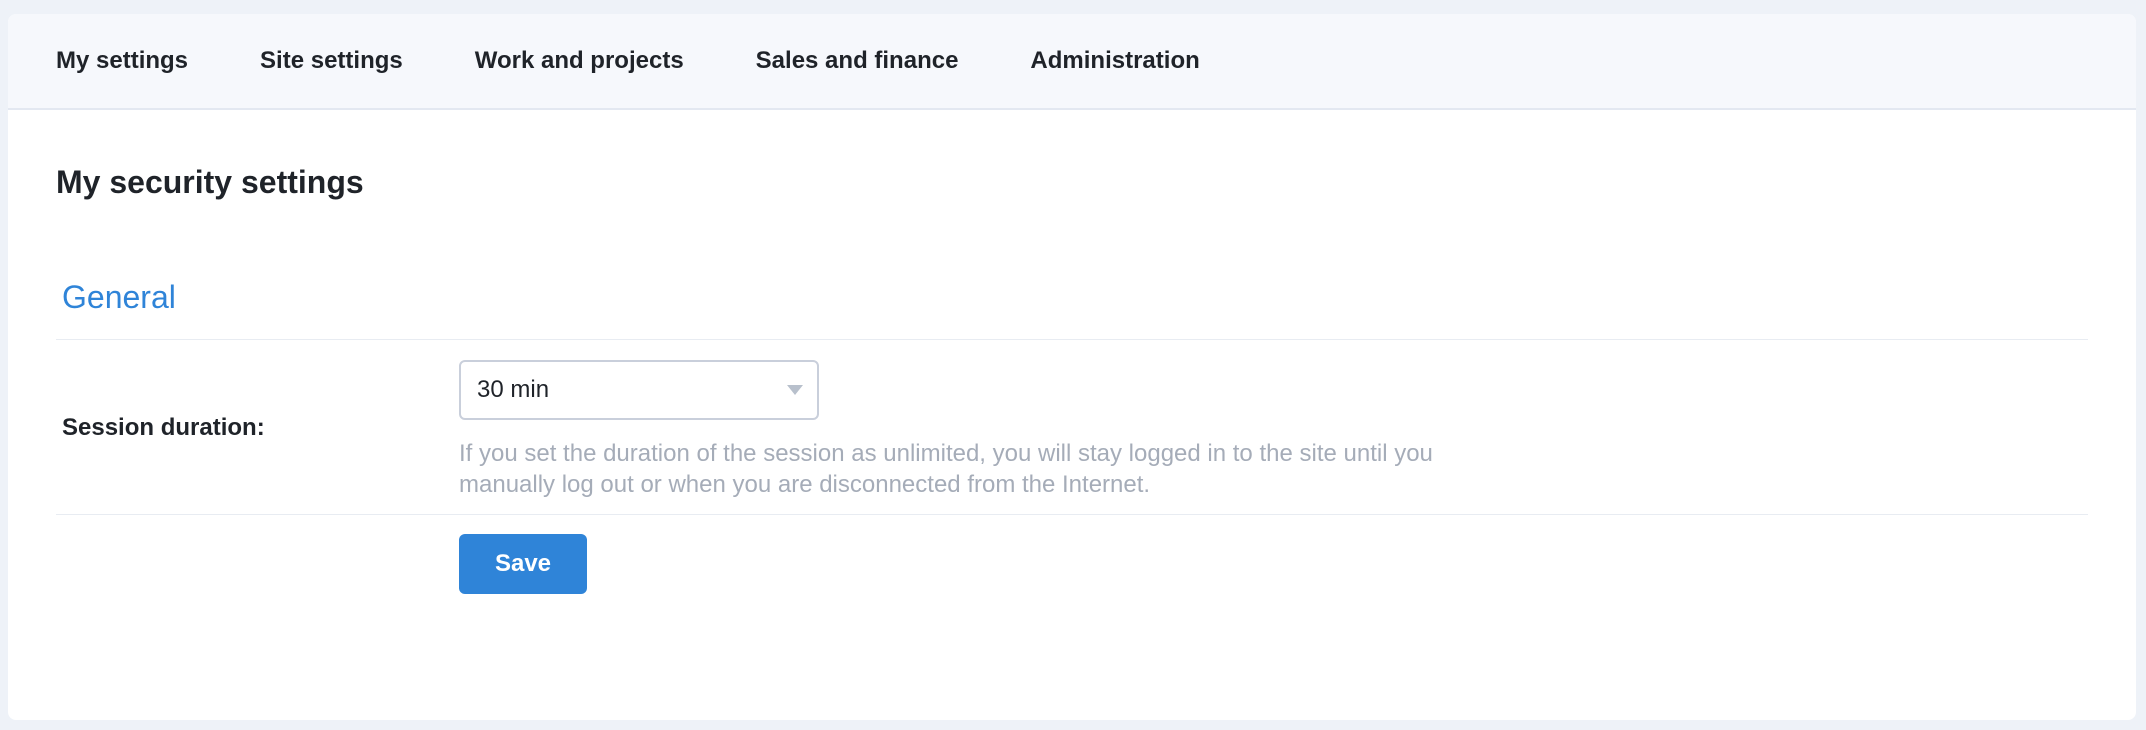 This screenshot has width=2146, height=730. I want to click on nav-item-administration: Administration, so click(1114, 61).